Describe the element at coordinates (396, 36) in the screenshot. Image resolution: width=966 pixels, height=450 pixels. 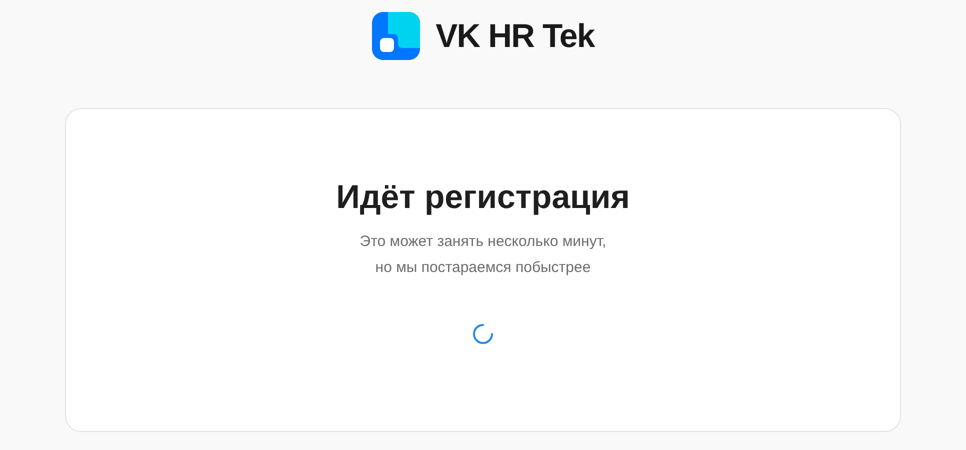
I see `logo-icon` at that location.